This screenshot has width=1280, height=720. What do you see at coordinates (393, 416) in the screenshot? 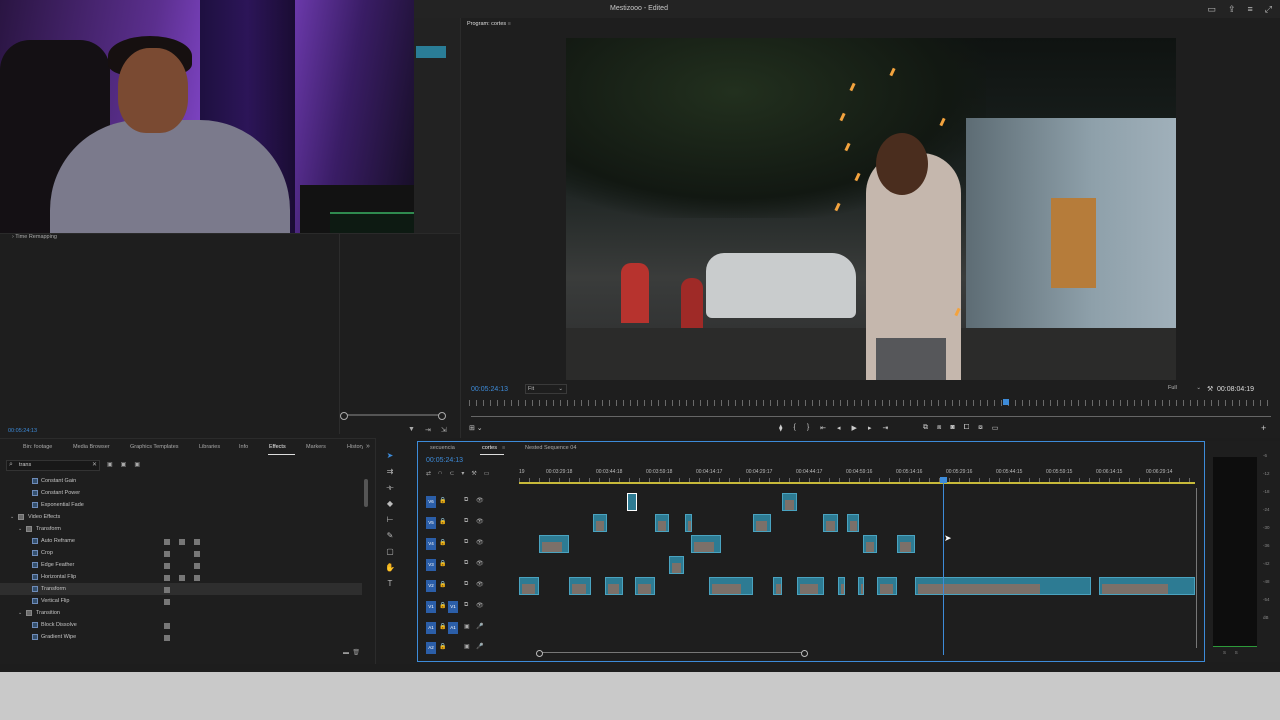
I see `effect-controls-zoom-scroll` at bounding box center [393, 416].